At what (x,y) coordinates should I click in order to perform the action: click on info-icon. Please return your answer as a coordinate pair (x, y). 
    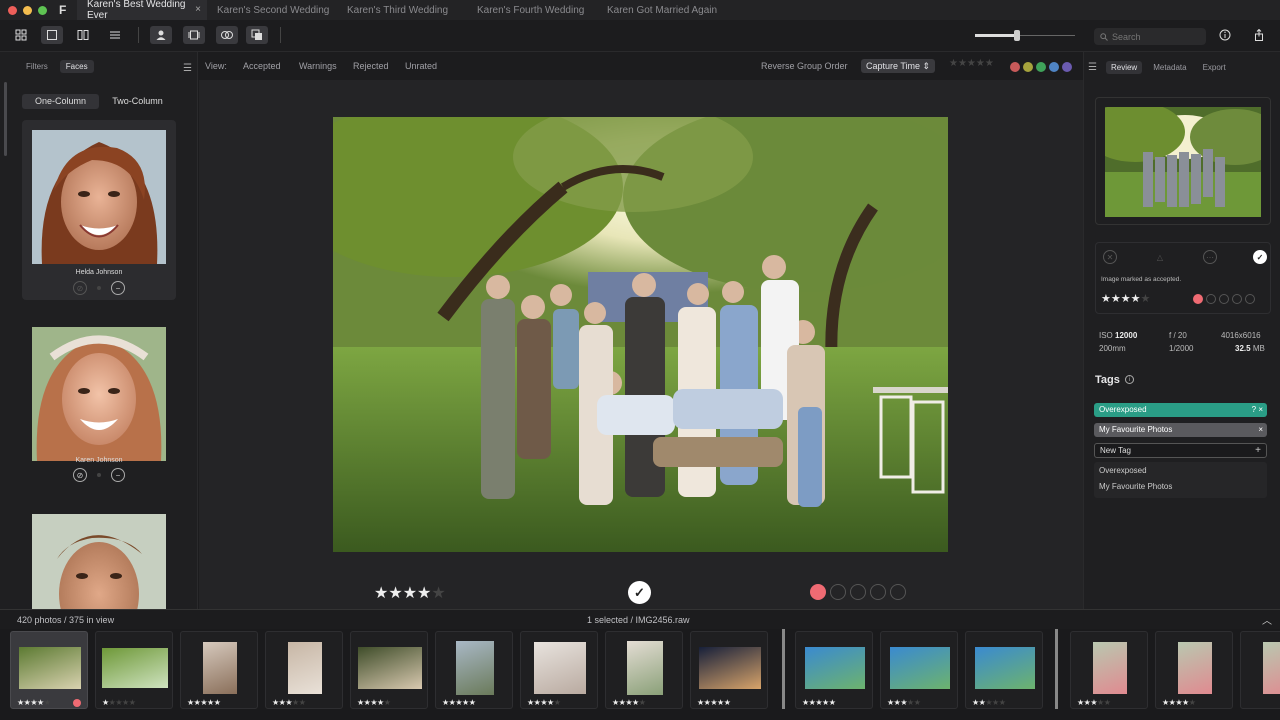
    Looking at the image, I should click on (1225, 35).